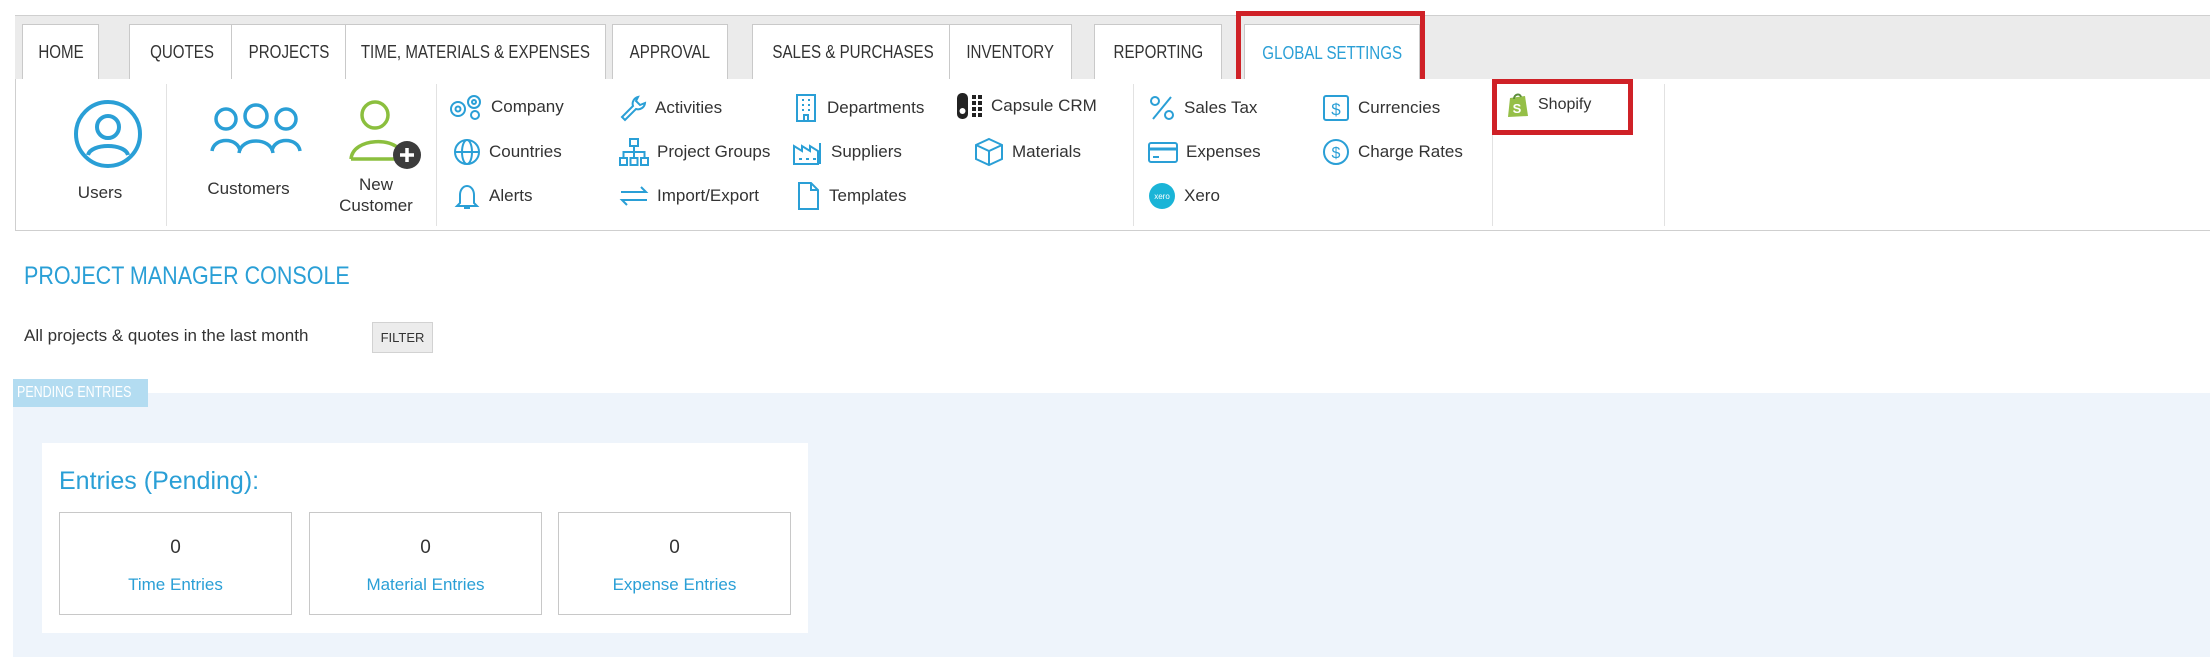 Image resolution: width=2210 pixels, height=670 pixels. I want to click on company-button: Company, so click(506, 107).